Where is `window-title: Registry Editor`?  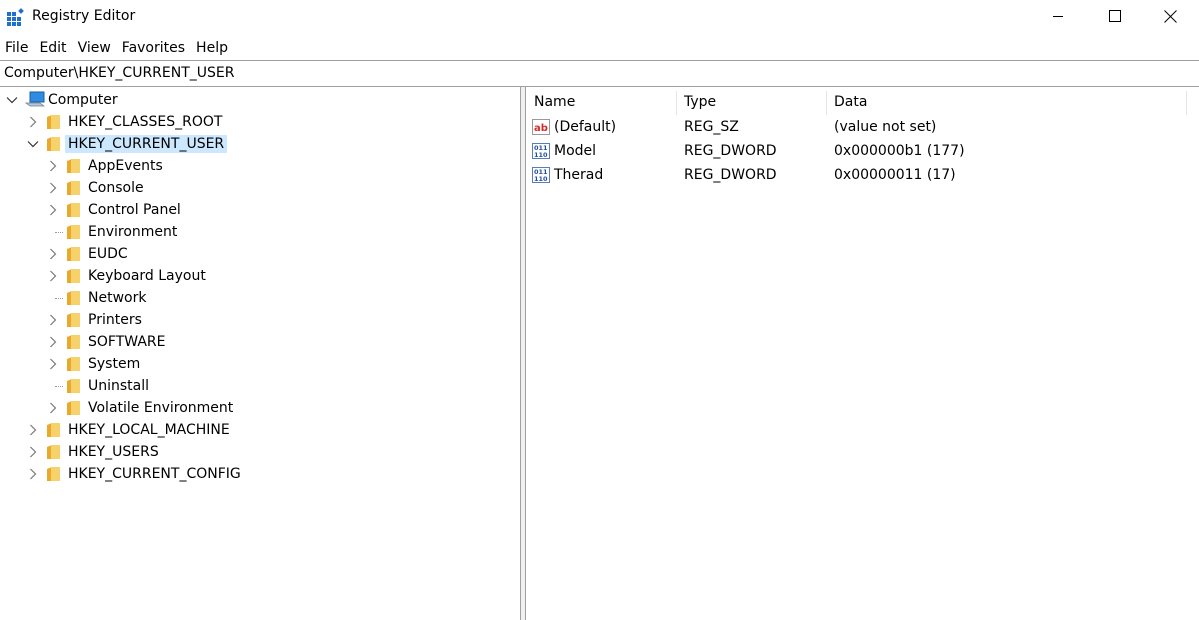
window-title: Registry Editor is located at coordinates (84, 16).